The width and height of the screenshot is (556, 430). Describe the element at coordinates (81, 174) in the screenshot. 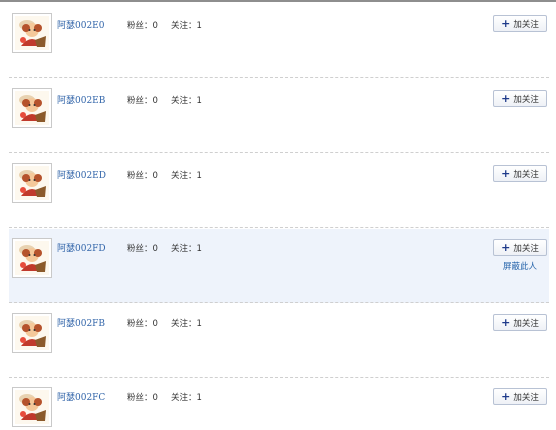

I see `user-name-link: 阿瑟002ED` at that location.